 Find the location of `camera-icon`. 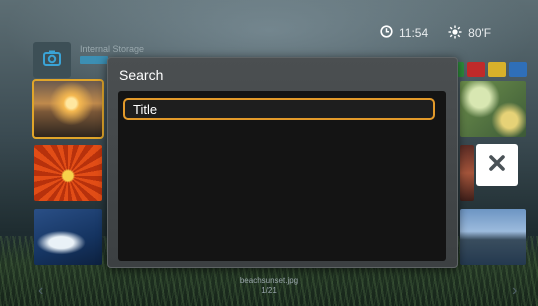

camera-icon is located at coordinates (52, 60).